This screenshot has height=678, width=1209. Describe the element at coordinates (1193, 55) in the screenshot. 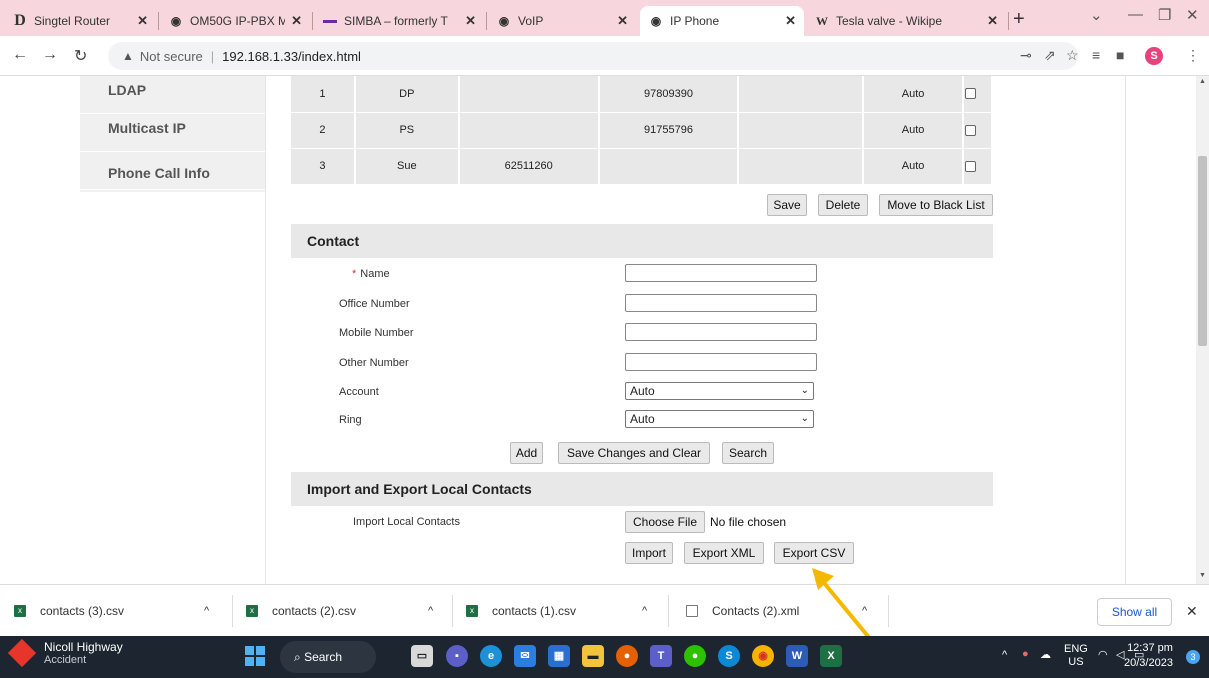

I see `menu-kebab-icon: ⋮` at that location.